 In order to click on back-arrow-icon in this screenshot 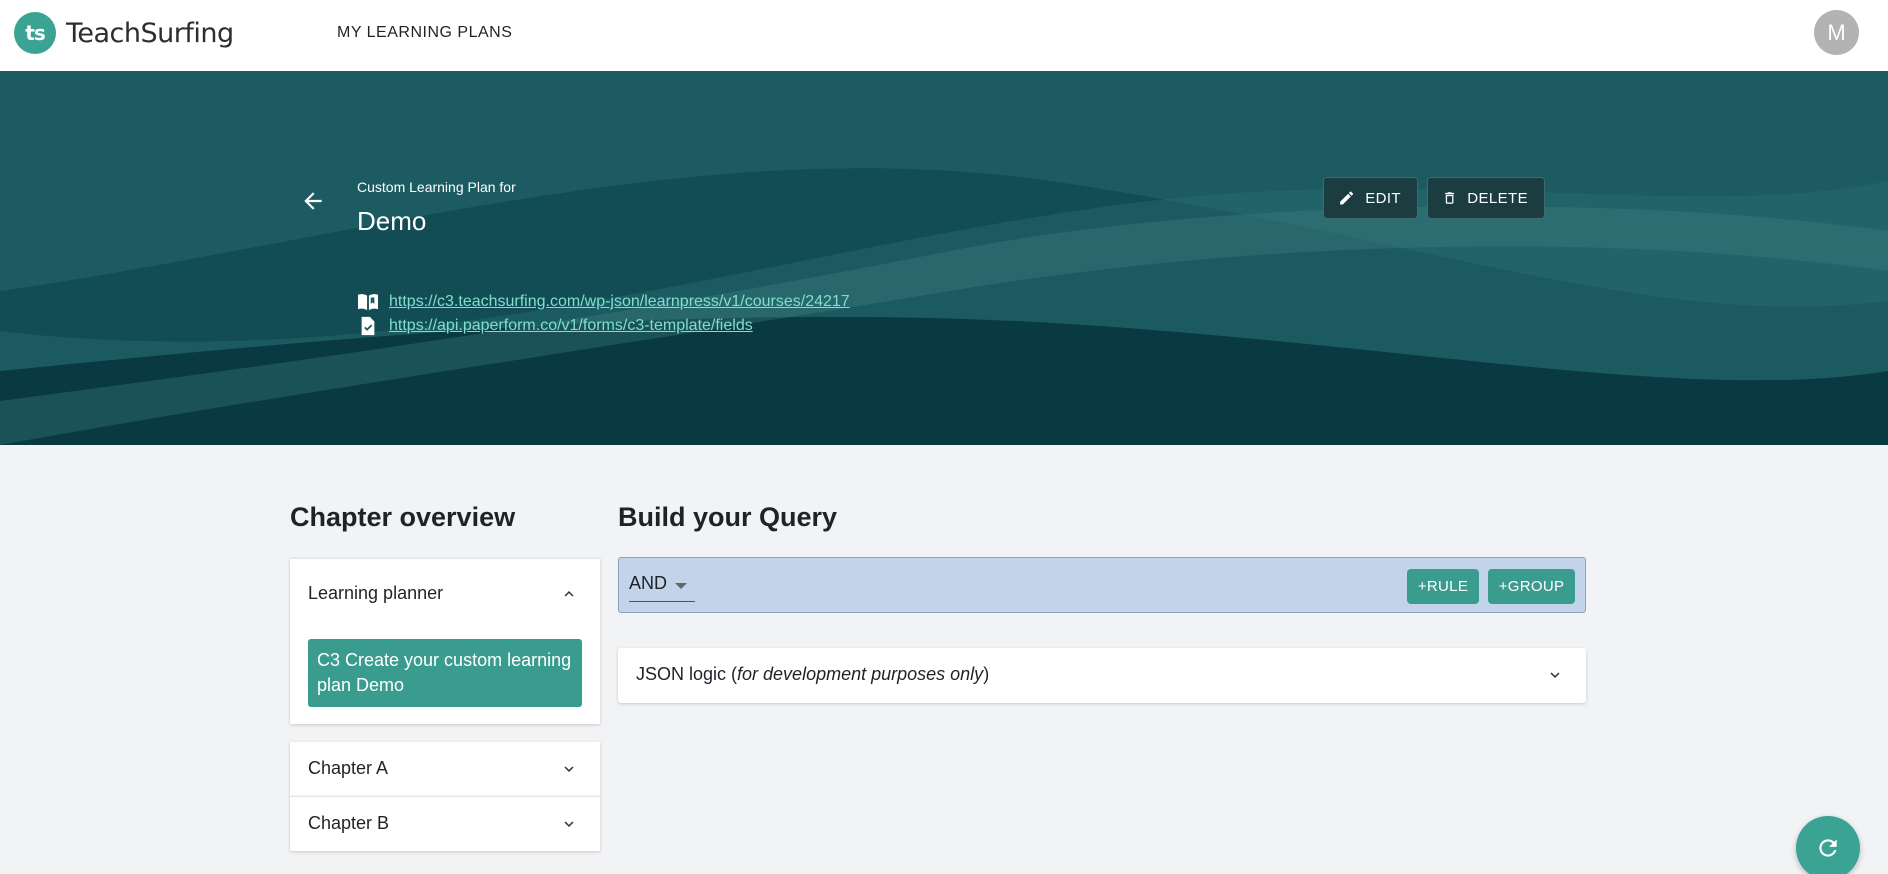, I will do `click(313, 201)`.